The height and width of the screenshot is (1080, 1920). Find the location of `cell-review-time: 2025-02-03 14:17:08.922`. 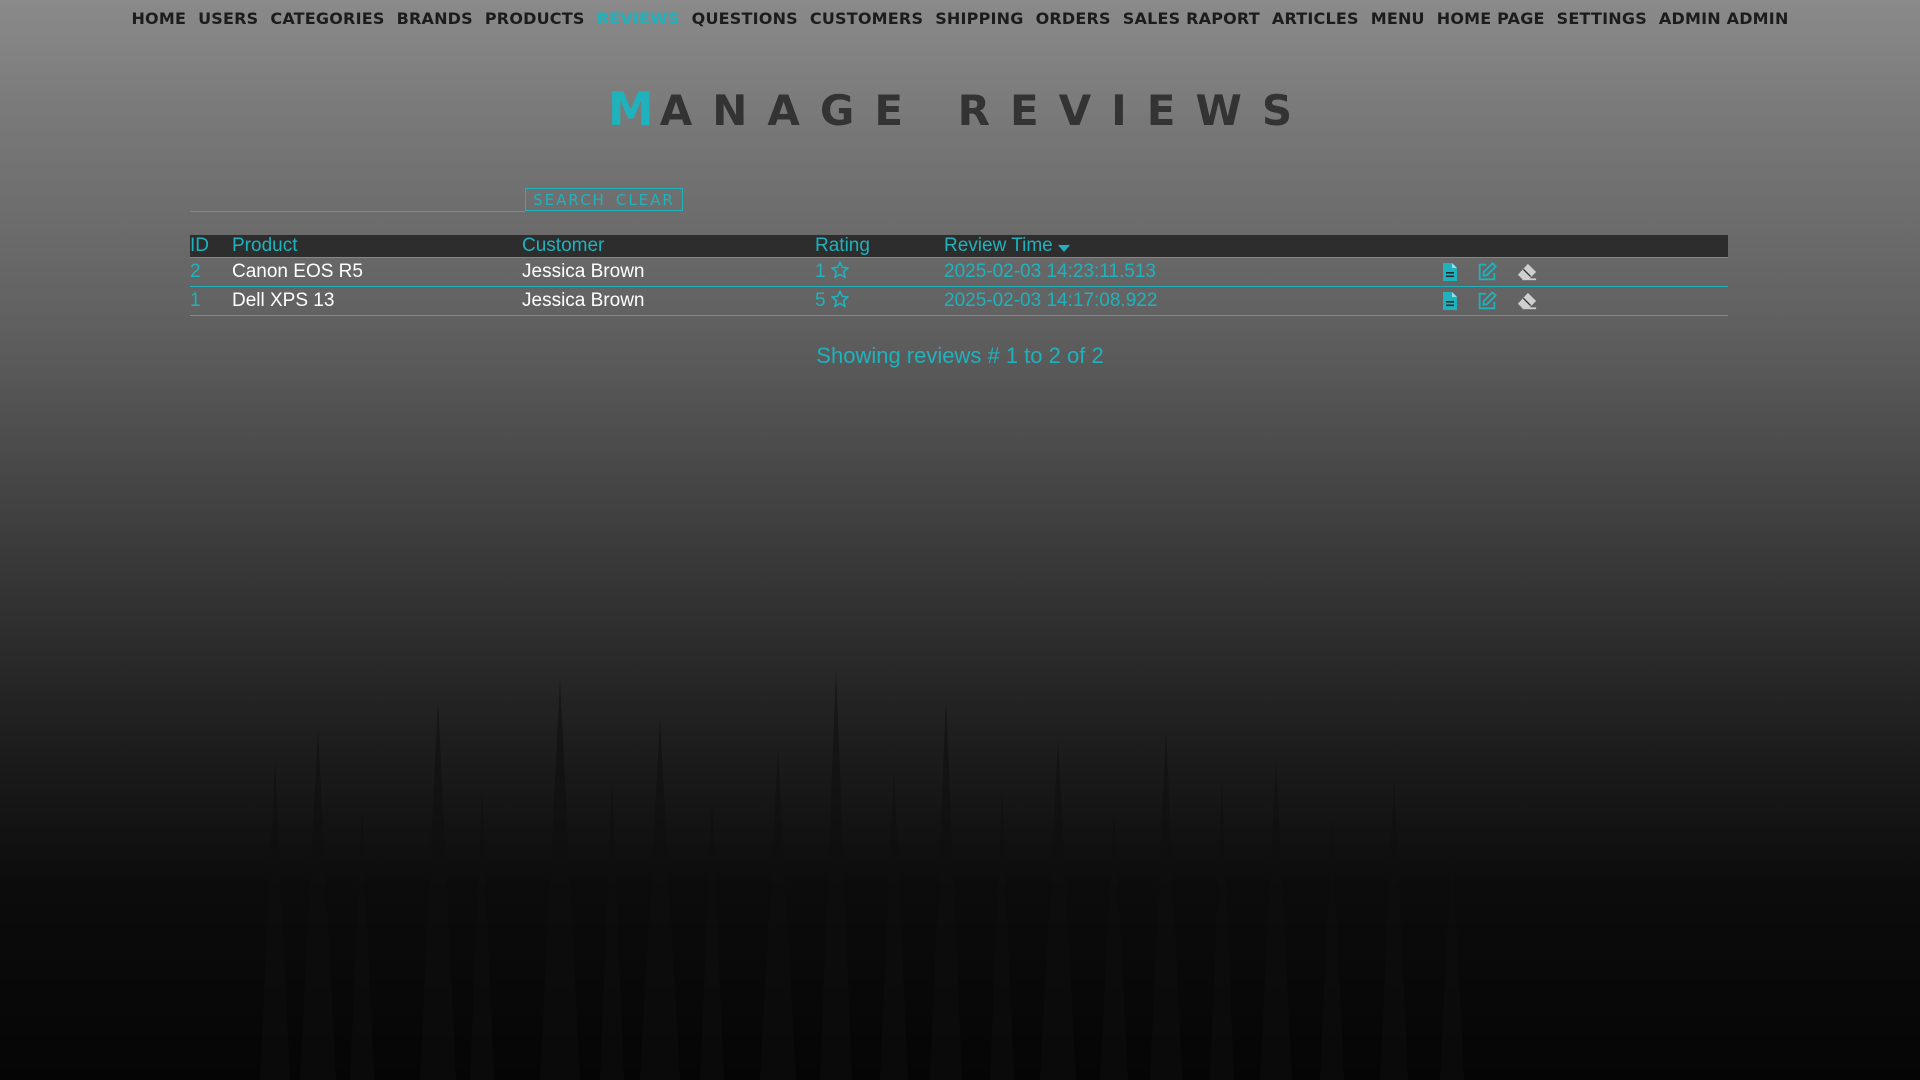

cell-review-time: 2025-02-03 14:17:08.922 is located at coordinates (1051, 300).